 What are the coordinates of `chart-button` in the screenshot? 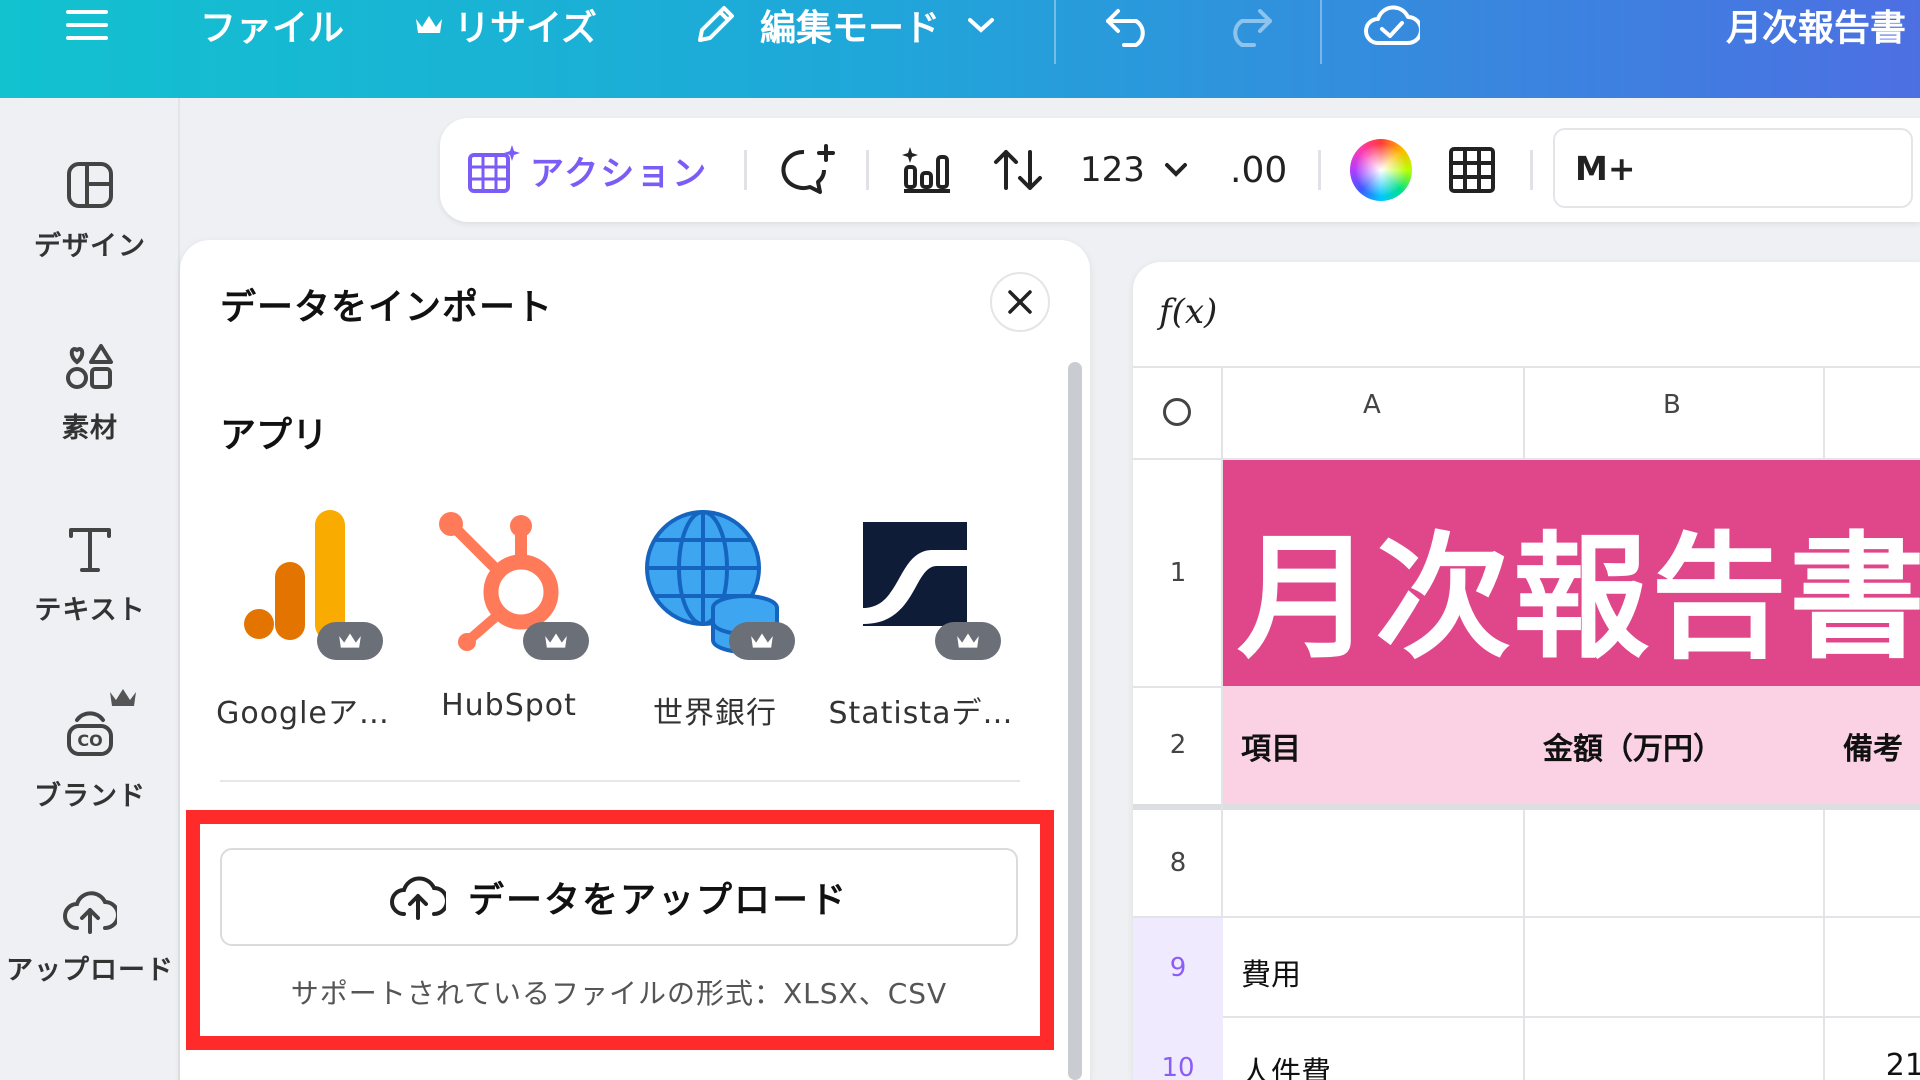 It's located at (927, 170).